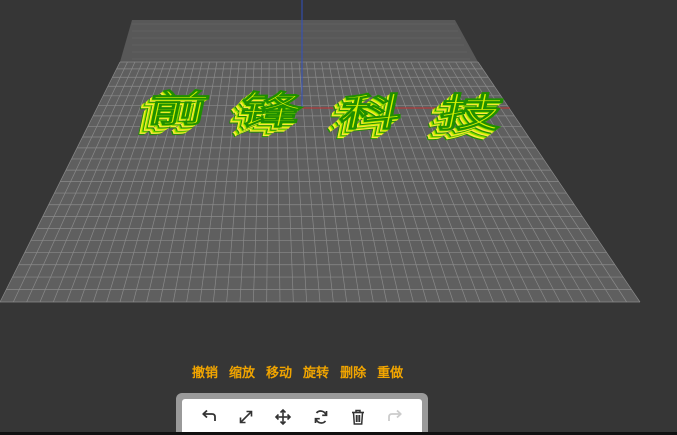 The image size is (677, 435). What do you see at coordinates (302, 417) in the screenshot?
I see `toolbar-panel` at bounding box center [302, 417].